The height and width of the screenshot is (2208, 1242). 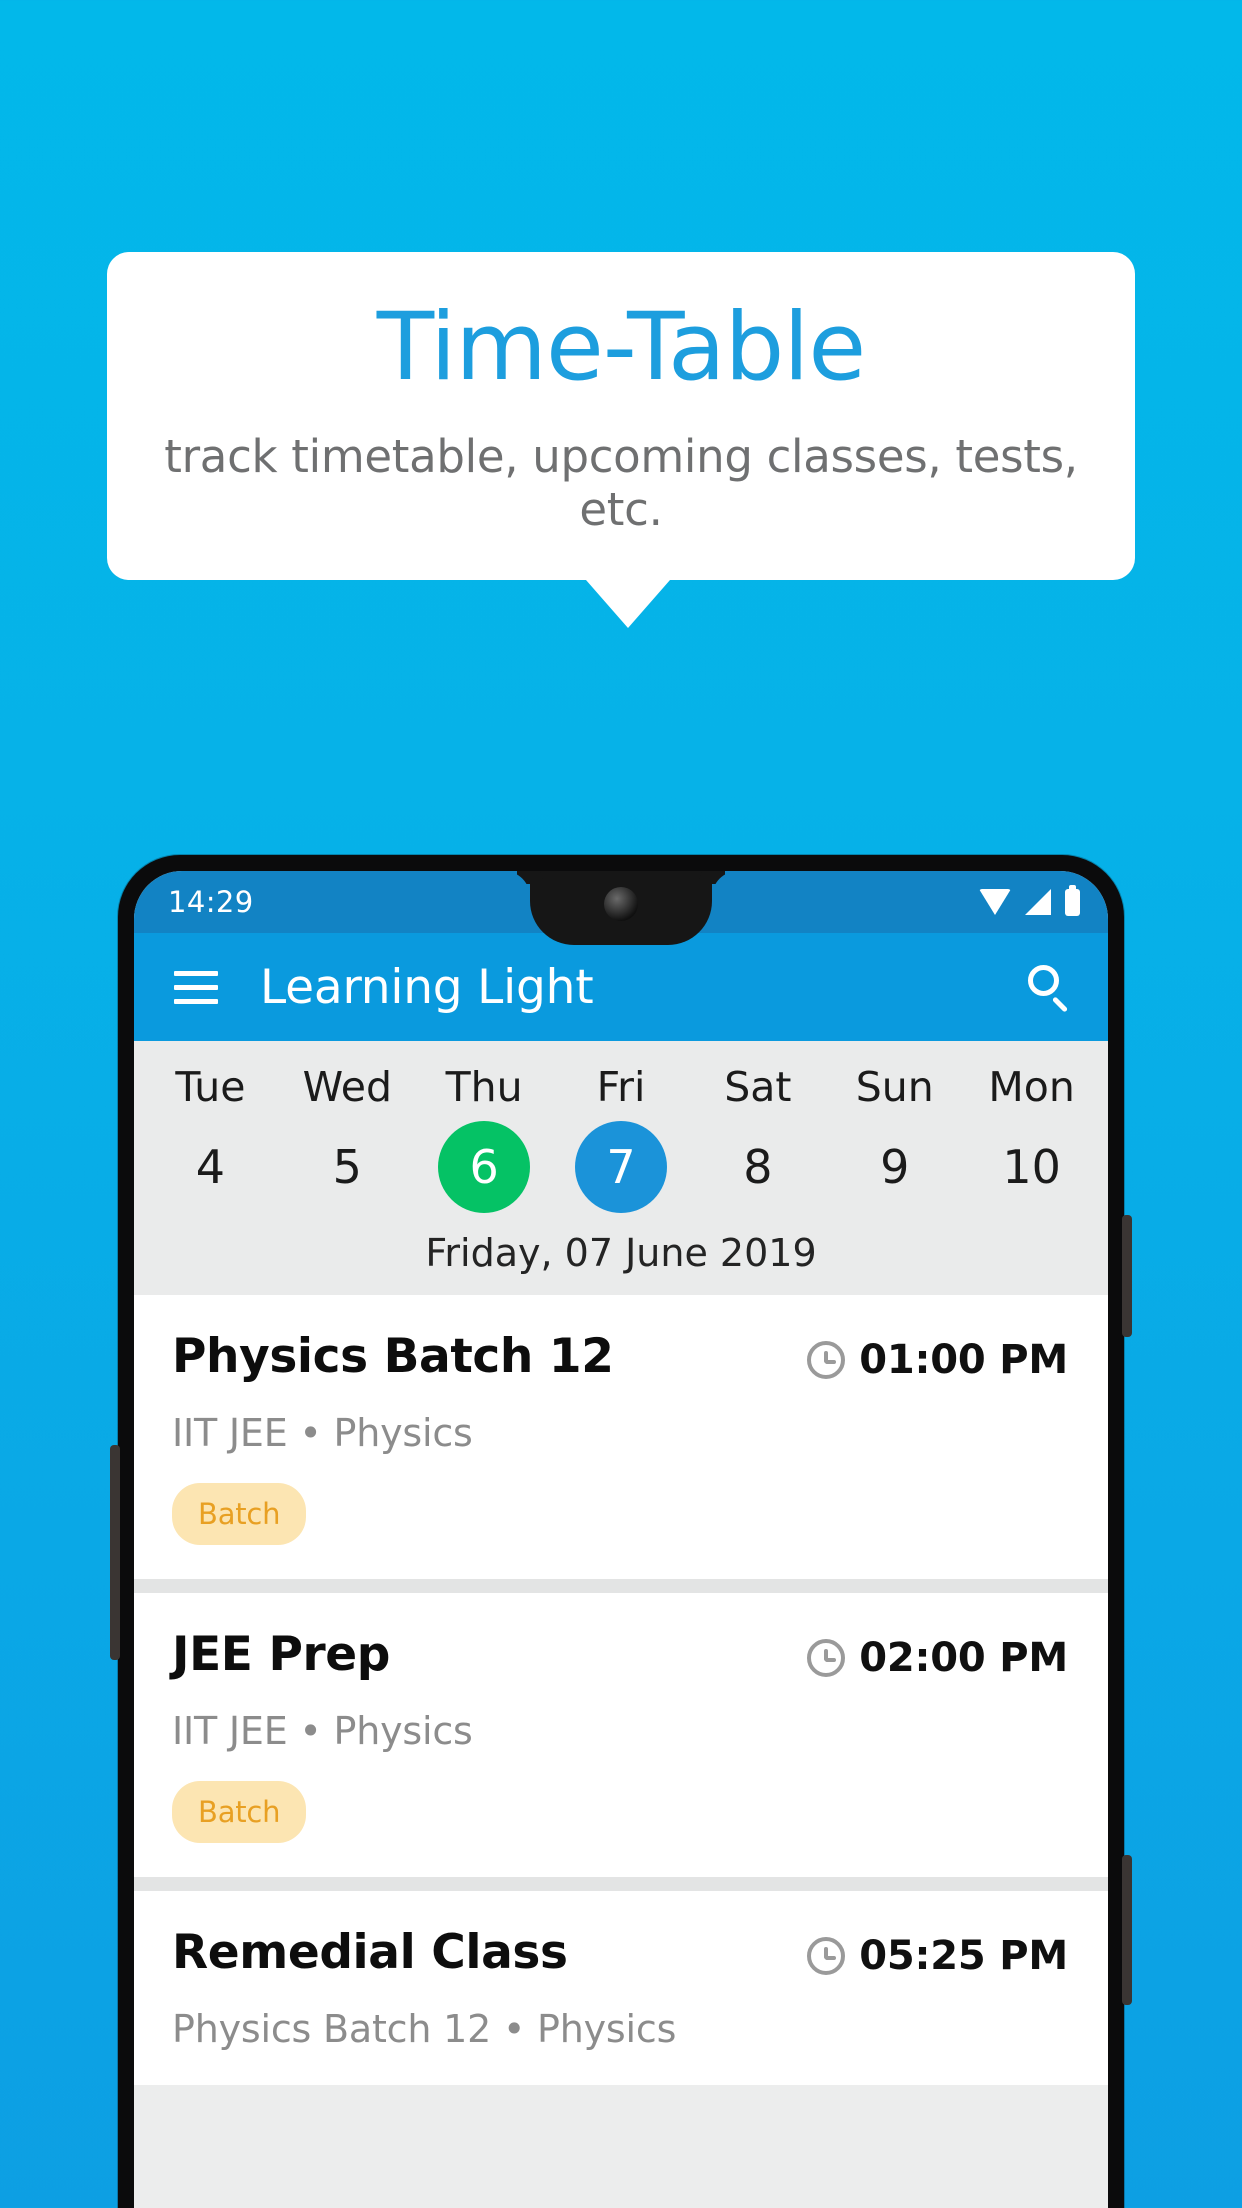 I want to click on event-title: Physics Batch 12, so click(x=393, y=1356).